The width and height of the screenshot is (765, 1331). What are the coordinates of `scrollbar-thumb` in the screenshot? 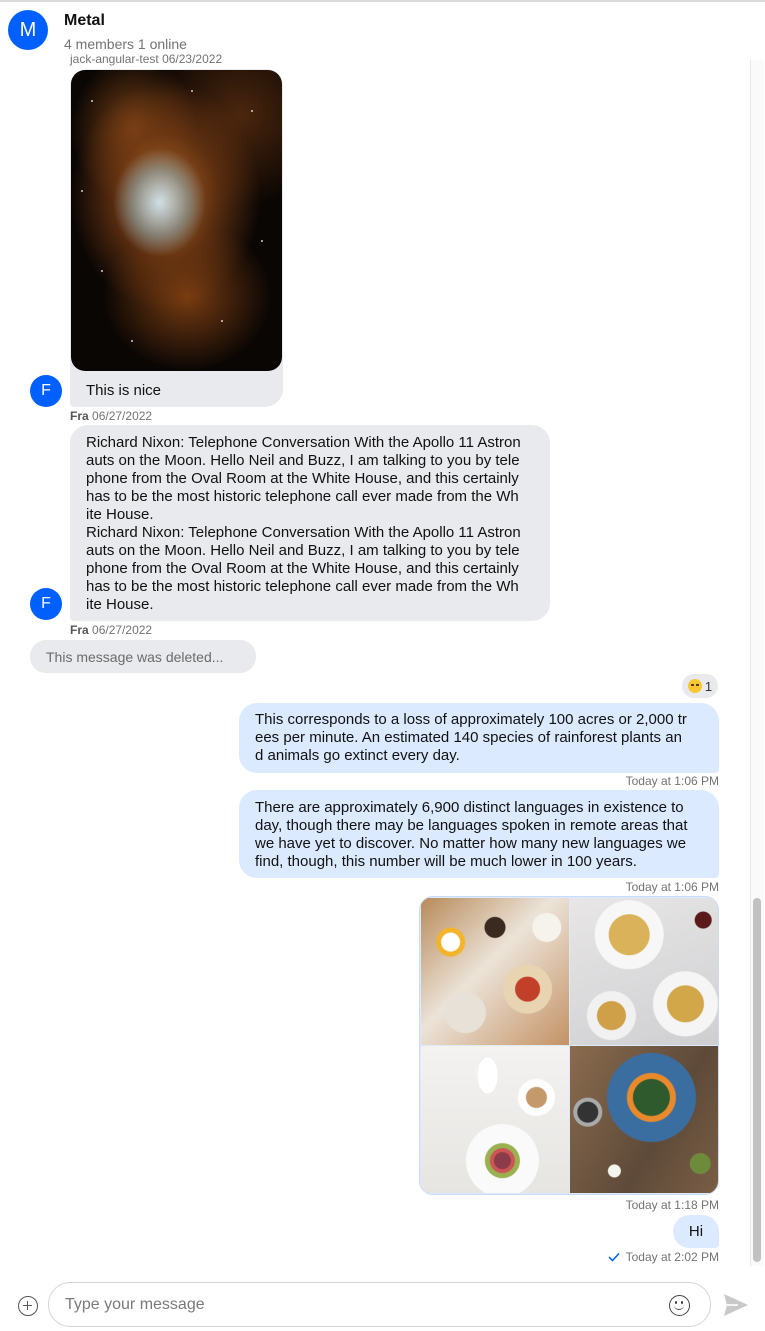 It's located at (757, 1080).